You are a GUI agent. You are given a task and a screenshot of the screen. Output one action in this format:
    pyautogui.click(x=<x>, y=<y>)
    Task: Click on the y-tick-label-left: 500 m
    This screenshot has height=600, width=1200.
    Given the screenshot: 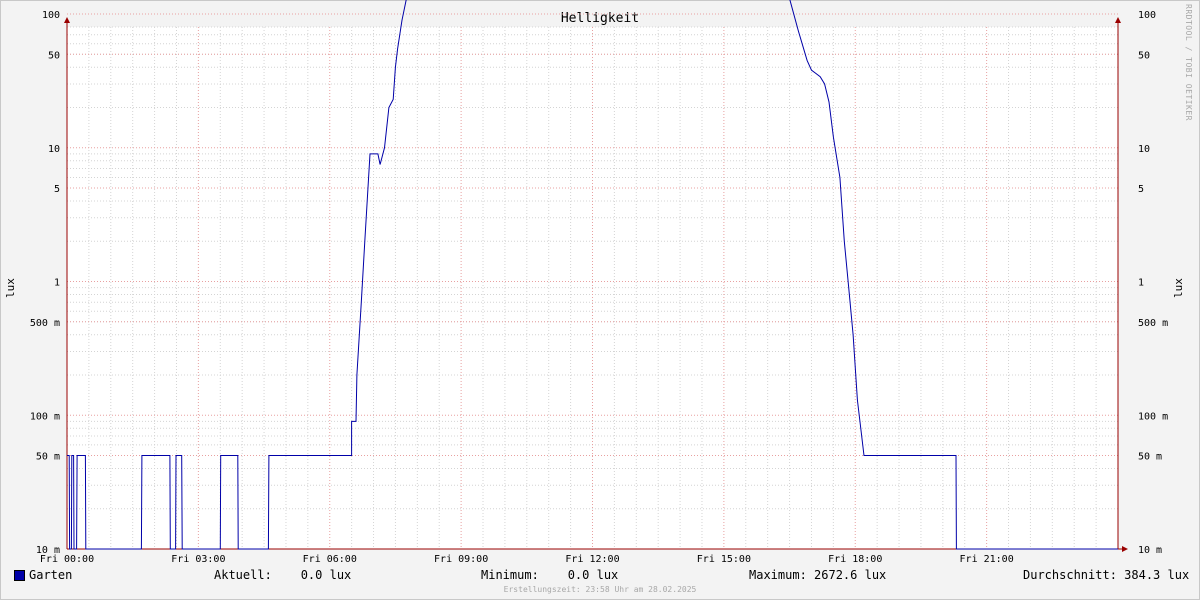 What is the action you would take?
    pyautogui.click(x=45, y=323)
    